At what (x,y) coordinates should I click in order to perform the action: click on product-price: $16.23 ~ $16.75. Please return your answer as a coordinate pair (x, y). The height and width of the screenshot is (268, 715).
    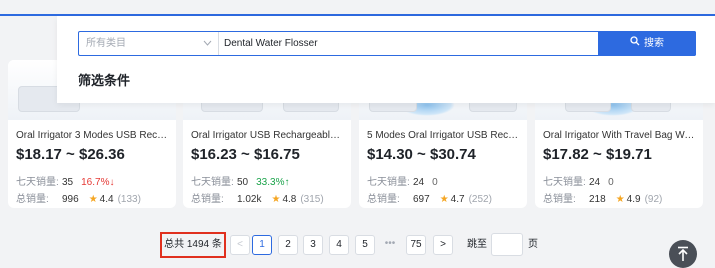
    Looking at the image, I should click on (245, 154).